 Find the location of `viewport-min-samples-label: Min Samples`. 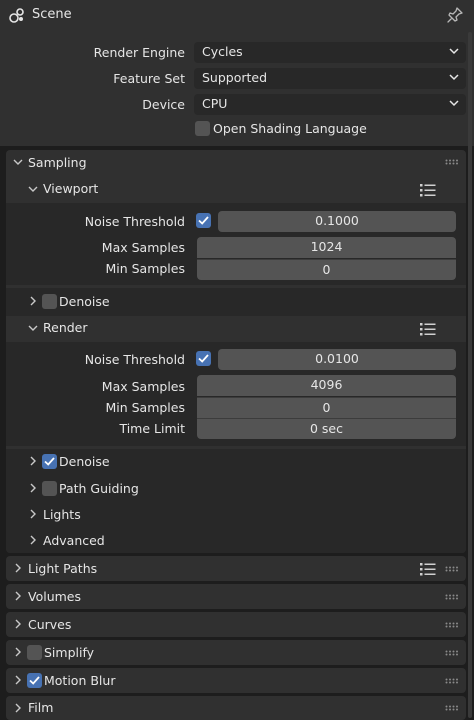

viewport-min-samples-label: Min Samples is located at coordinates (145, 268).